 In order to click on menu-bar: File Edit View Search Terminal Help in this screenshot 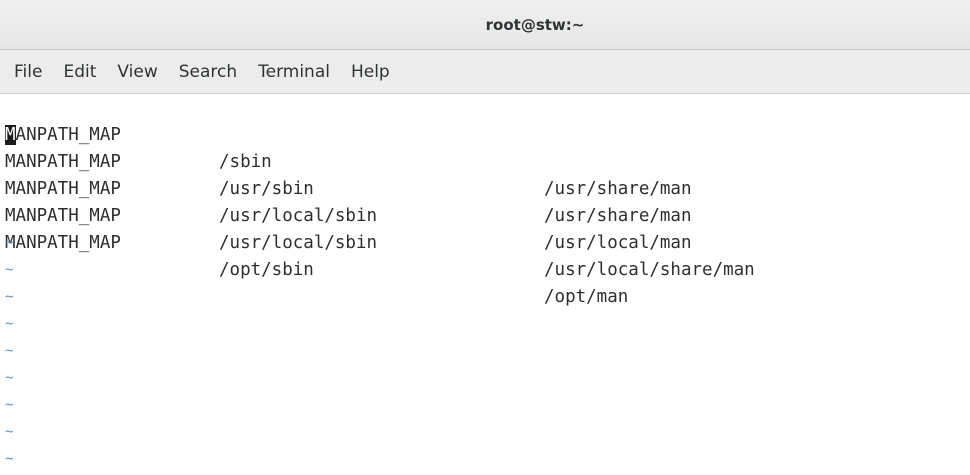, I will do `click(485, 72)`.